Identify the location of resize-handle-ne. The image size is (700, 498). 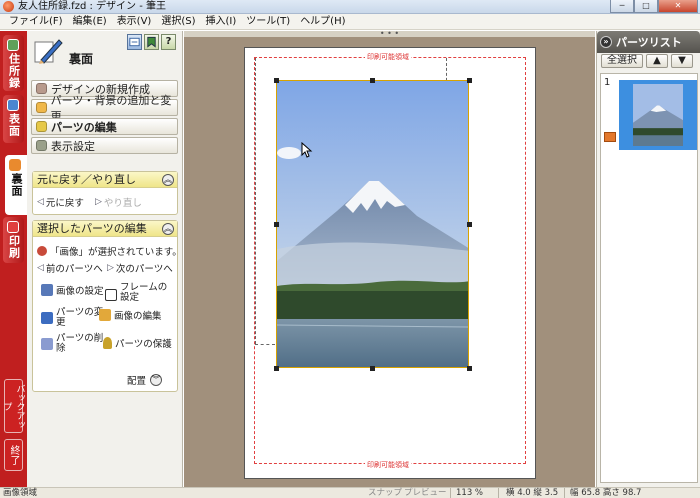
(469, 80).